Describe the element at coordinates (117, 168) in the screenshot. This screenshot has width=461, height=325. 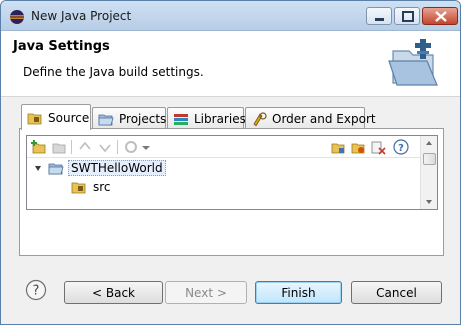
I see `tree-item-label: SWTHelloWorld` at that location.